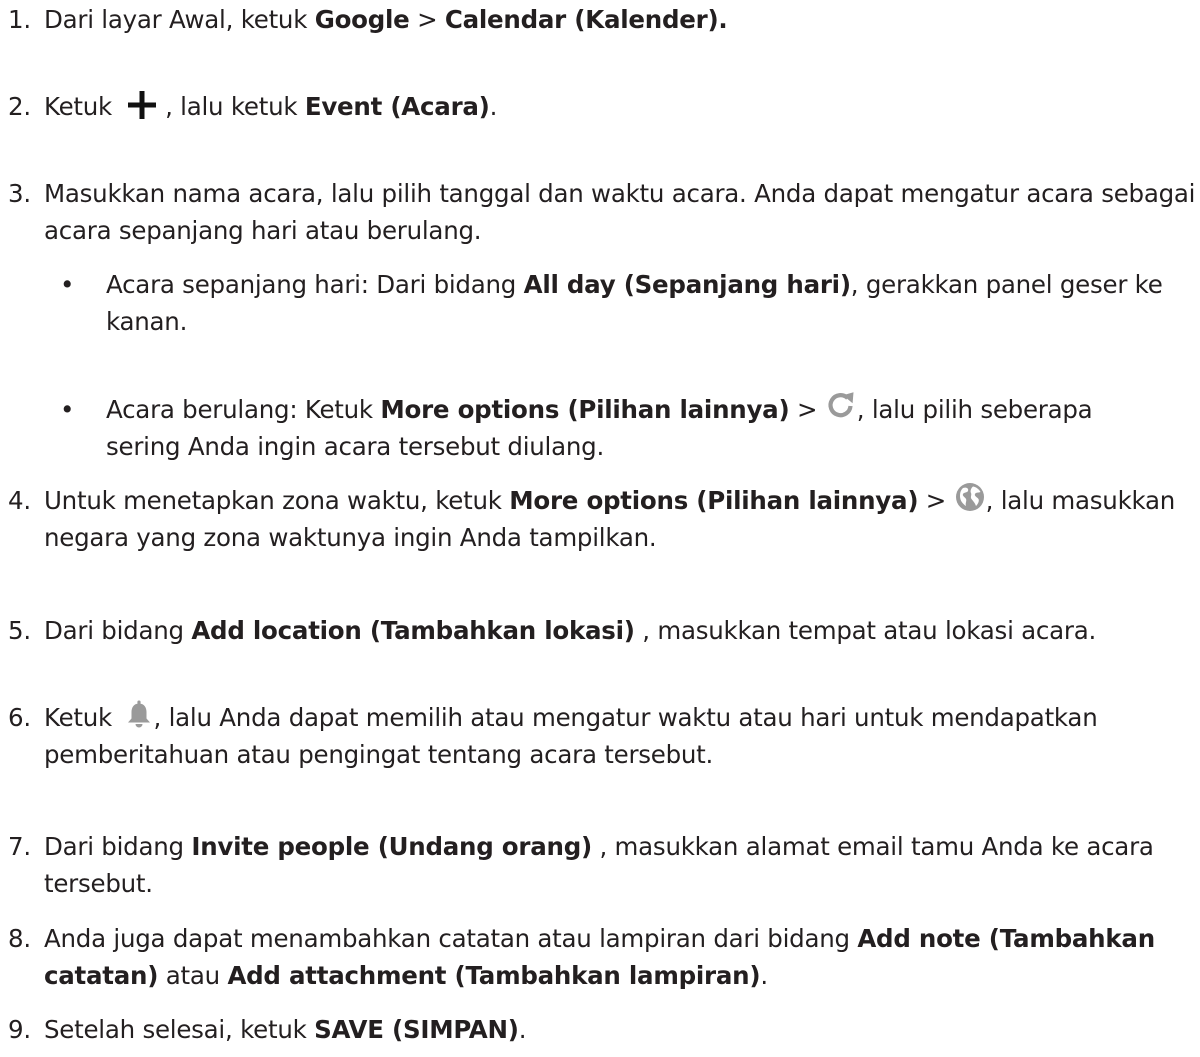 The width and height of the screenshot is (1200, 1057). I want to click on step-number: 8., so click(19, 938).